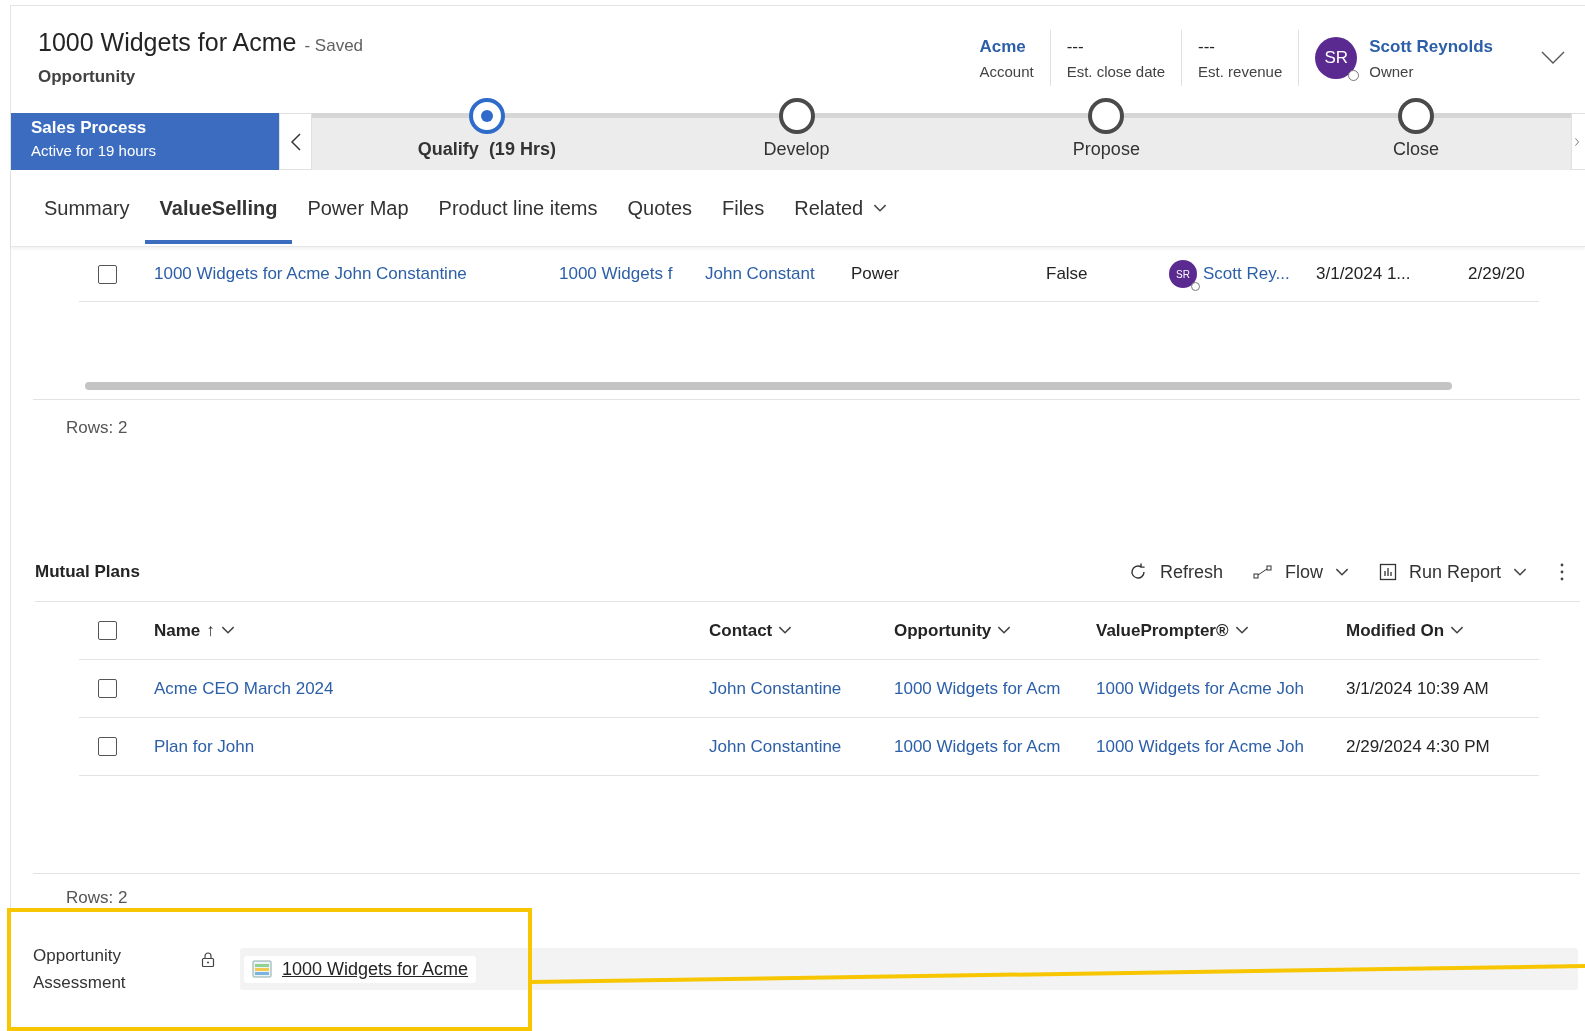  What do you see at coordinates (768, 386) in the screenshot?
I see `horizontal-scrollbar` at bounding box center [768, 386].